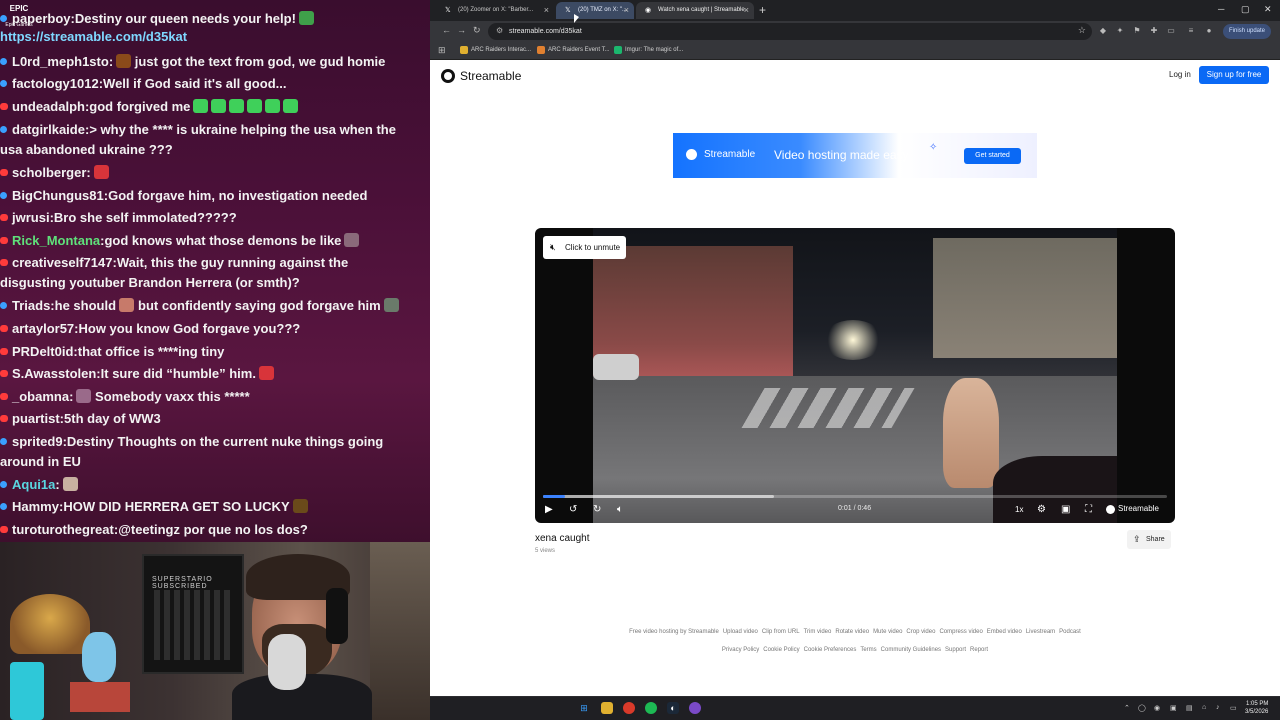 The height and width of the screenshot is (720, 1280). Describe the element at coordinates (37, 441) in the screenshot. I see `chat-username: sprited9` at that location.